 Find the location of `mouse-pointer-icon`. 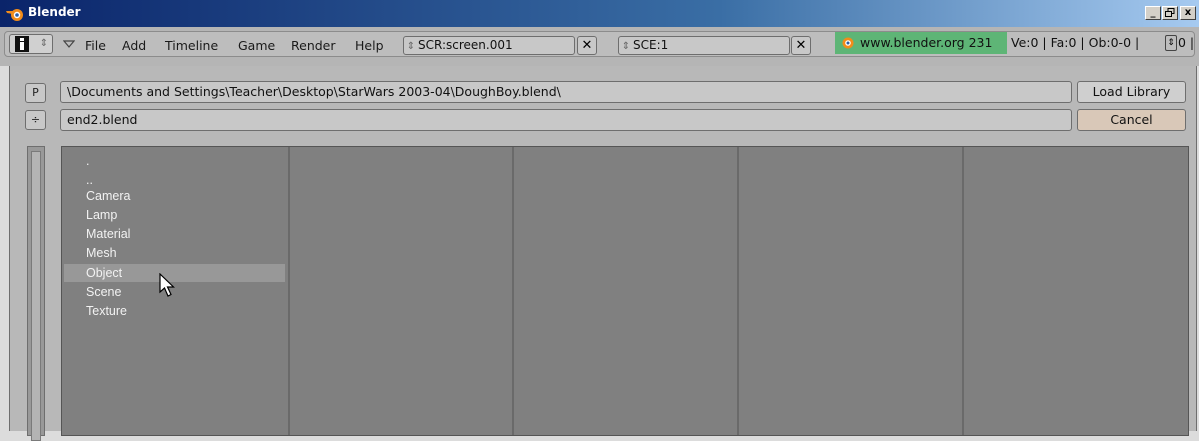

mouse-pointer-icon is located at coordinates (167, 285).